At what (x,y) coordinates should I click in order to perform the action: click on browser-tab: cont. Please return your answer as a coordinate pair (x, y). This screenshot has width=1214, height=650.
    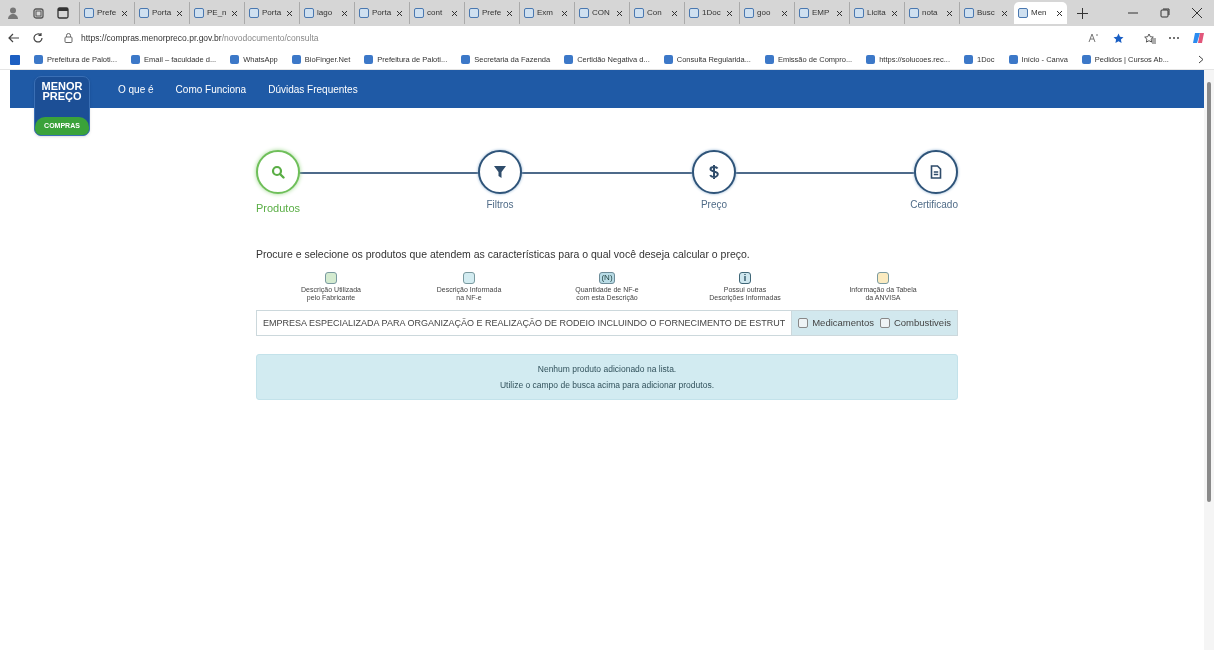
    Looking at the image, I should click on (435, 13).